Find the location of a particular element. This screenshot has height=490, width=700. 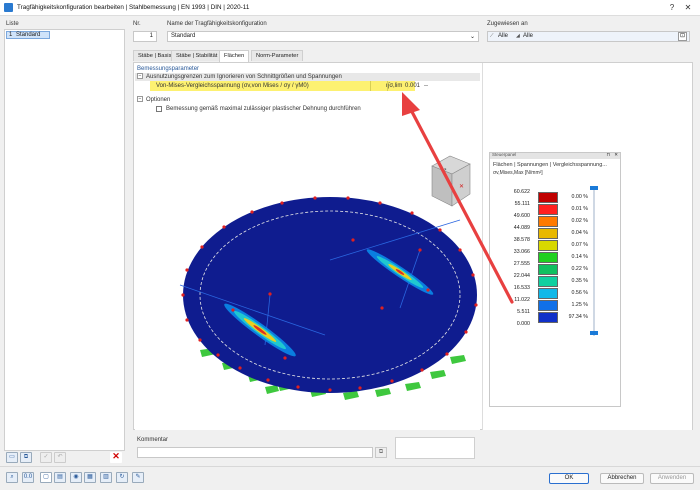

assigned-surfaces: Alle is located at coordinates (528, 36).